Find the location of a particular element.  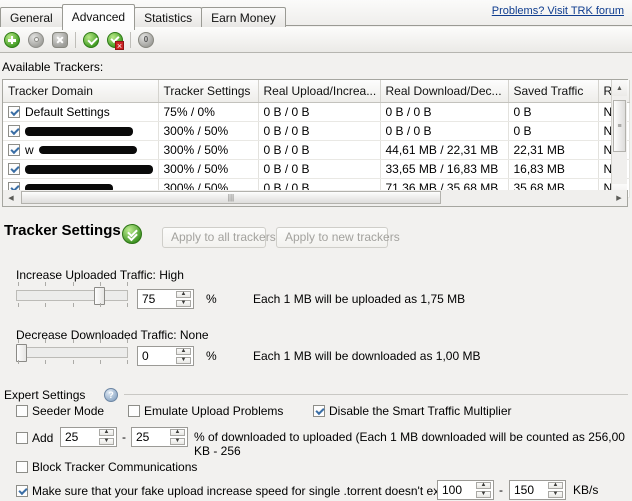

delete-tracker-button is located at coordinates (60, 40).